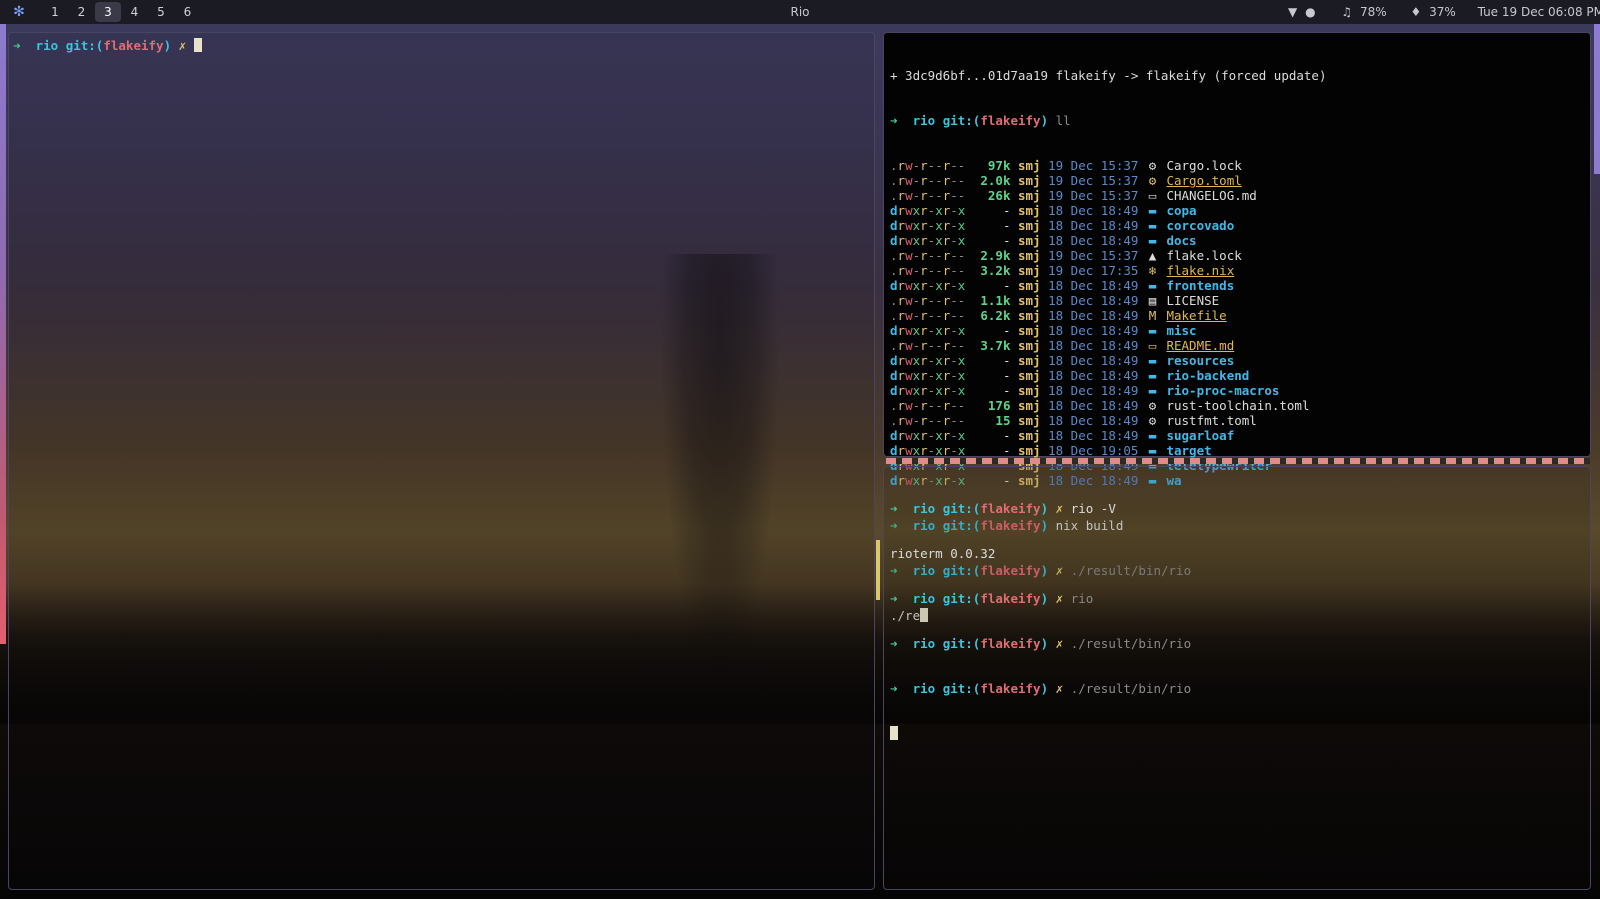 The height and width of the screenshot is (899, 1600). What do you see at coordinates (107, 45) in the screenshot?
I see `left-prompt-line: ➜ rio git:(flakeify) ✗` at bounding box center [107, 45].